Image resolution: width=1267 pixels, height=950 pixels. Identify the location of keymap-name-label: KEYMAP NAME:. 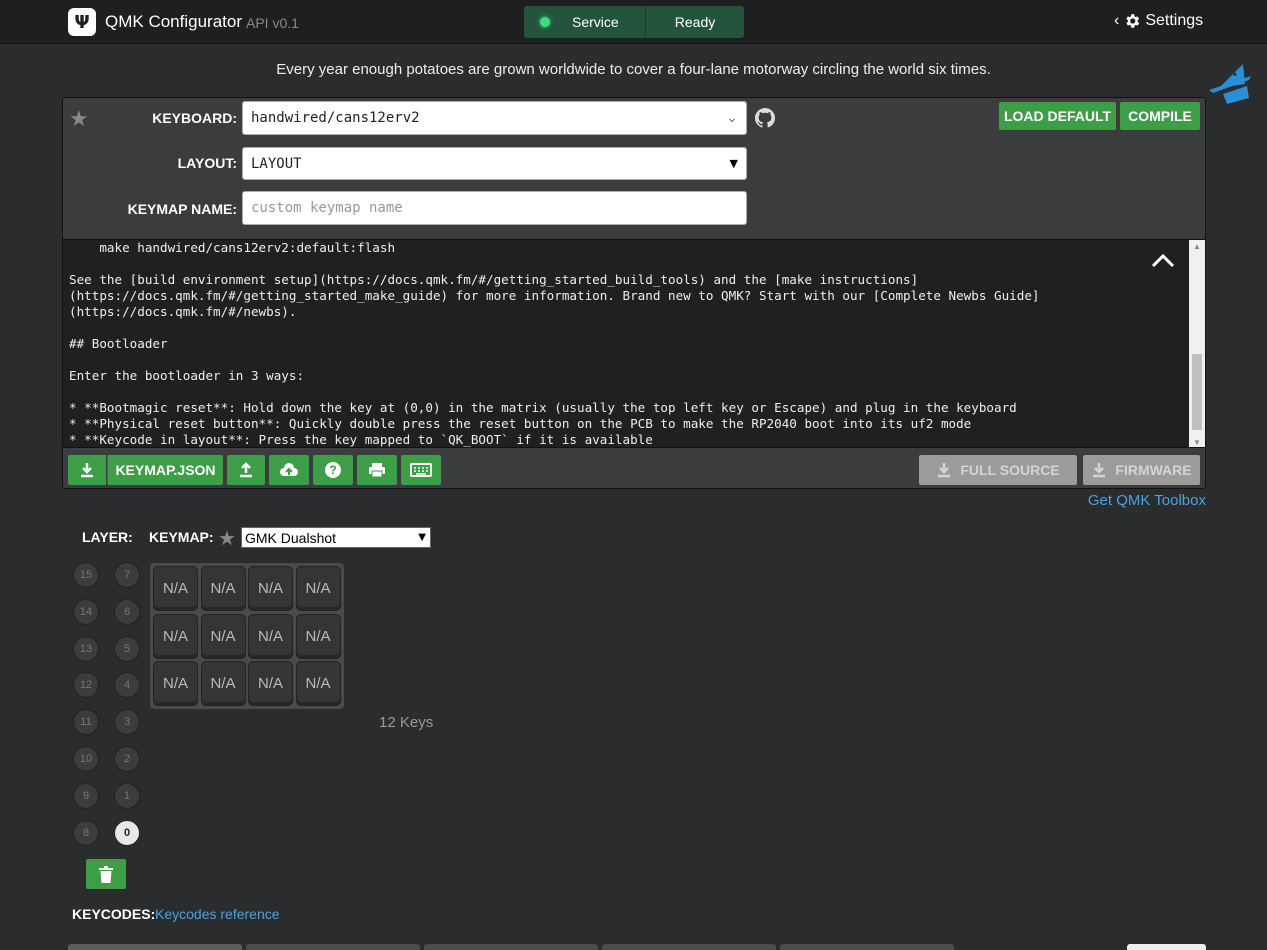
(182, 209).